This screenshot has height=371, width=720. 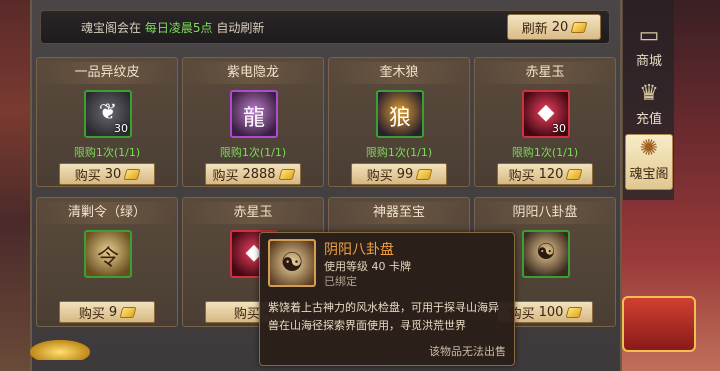 What do you see at coordinates (649, 162) in the screenshot?
I see `nav-item-soul-treasure: ✺ 魂宝阁` at bounding box center [649, 162].